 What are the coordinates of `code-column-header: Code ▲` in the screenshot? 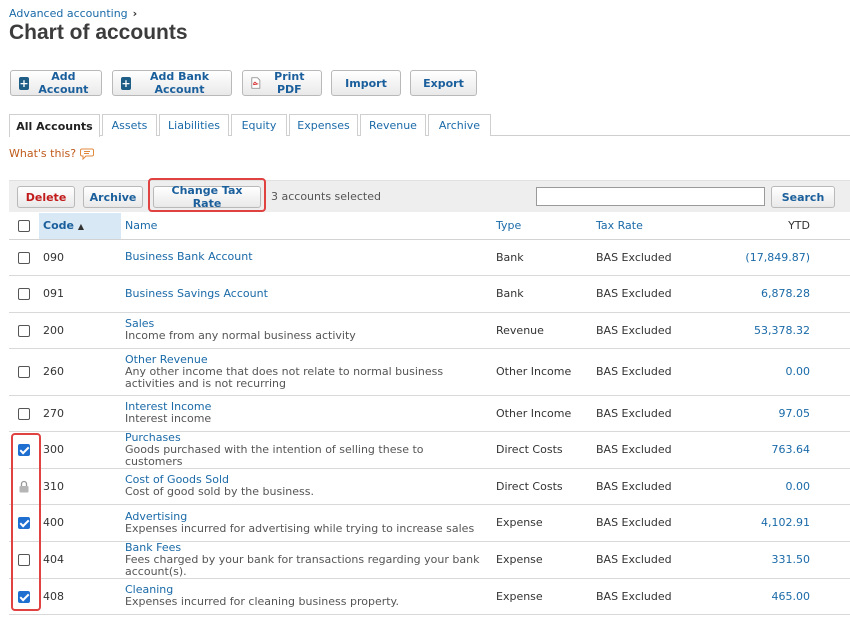 It's located at (80, 226).